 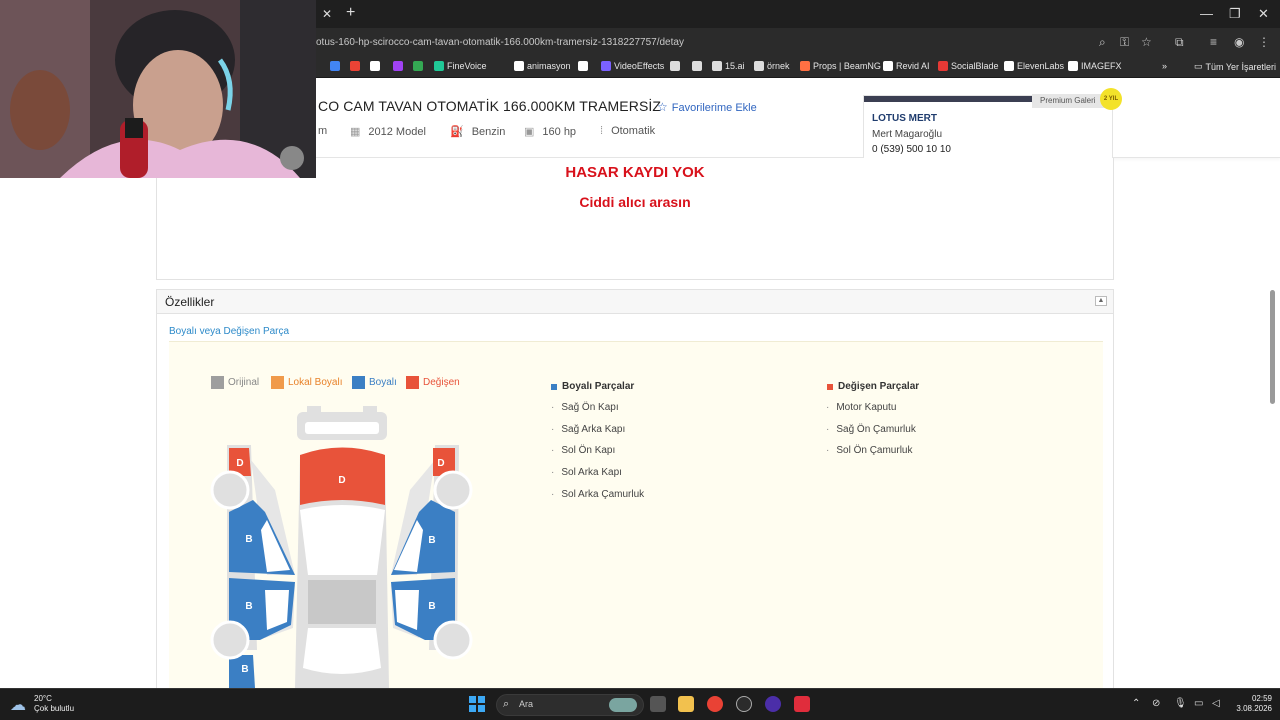 What do you see at coordinates (239, 463) in the screenshot?
I see `left-front-fender-letter: D` at bounding box center [239, 463].